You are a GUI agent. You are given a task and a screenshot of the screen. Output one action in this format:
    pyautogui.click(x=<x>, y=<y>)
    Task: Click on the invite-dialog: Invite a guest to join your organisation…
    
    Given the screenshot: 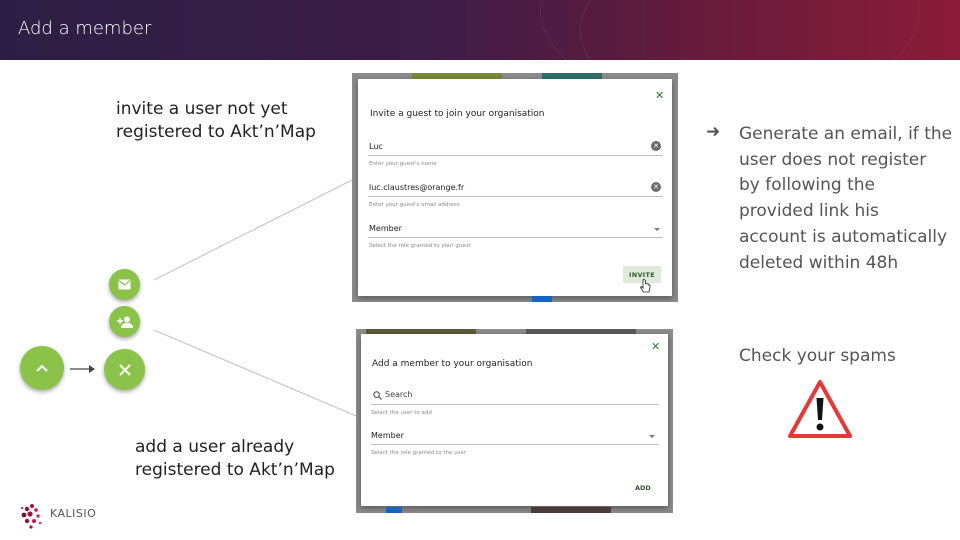 What is the action you would take?
    pyautogui.click(x=515, y=187)
    